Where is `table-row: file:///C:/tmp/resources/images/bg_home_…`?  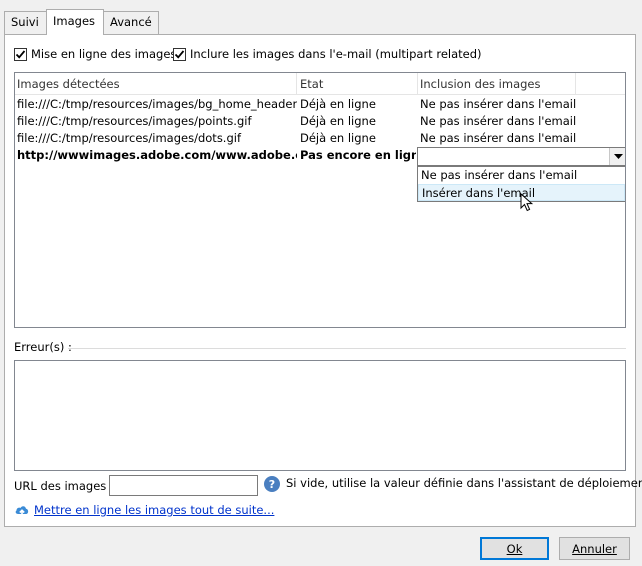 table-row: file:///C:/tmp/resources/images/bg_home_… is located at coordinates (320, 104).